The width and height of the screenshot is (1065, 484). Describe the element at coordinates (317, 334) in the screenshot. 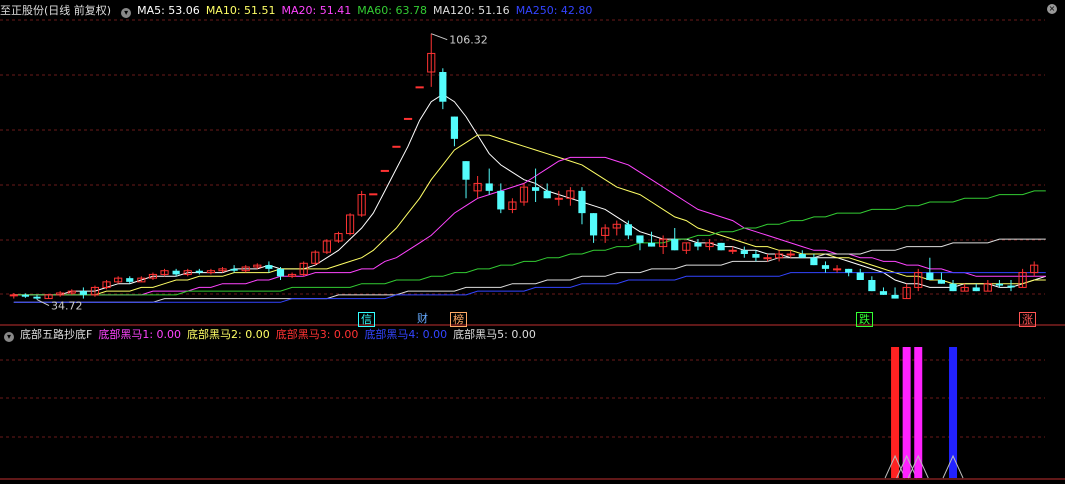

I see `indicator-item-3: 底部黑马3: 0.00` at that location.